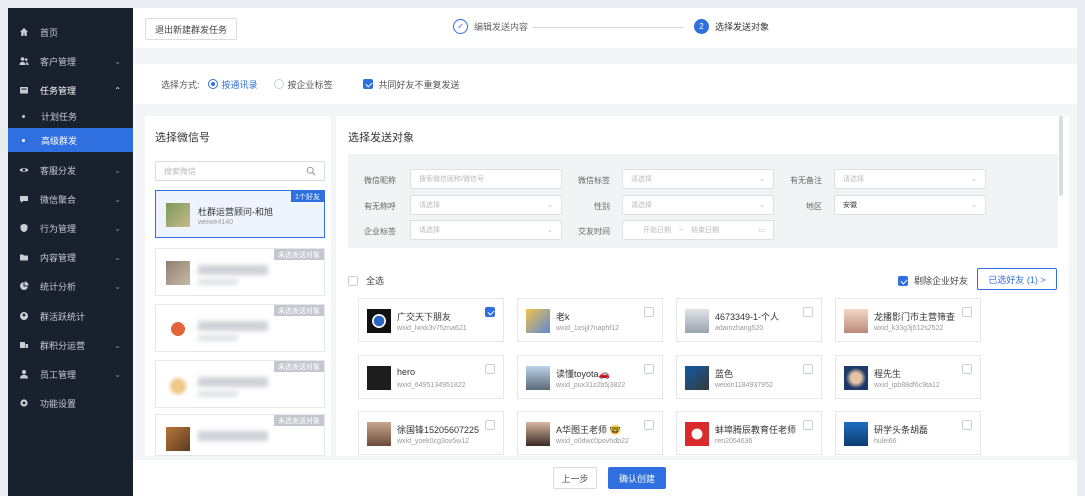  I want to click on confirm-create-button: 确认创建, so click(637, 478).